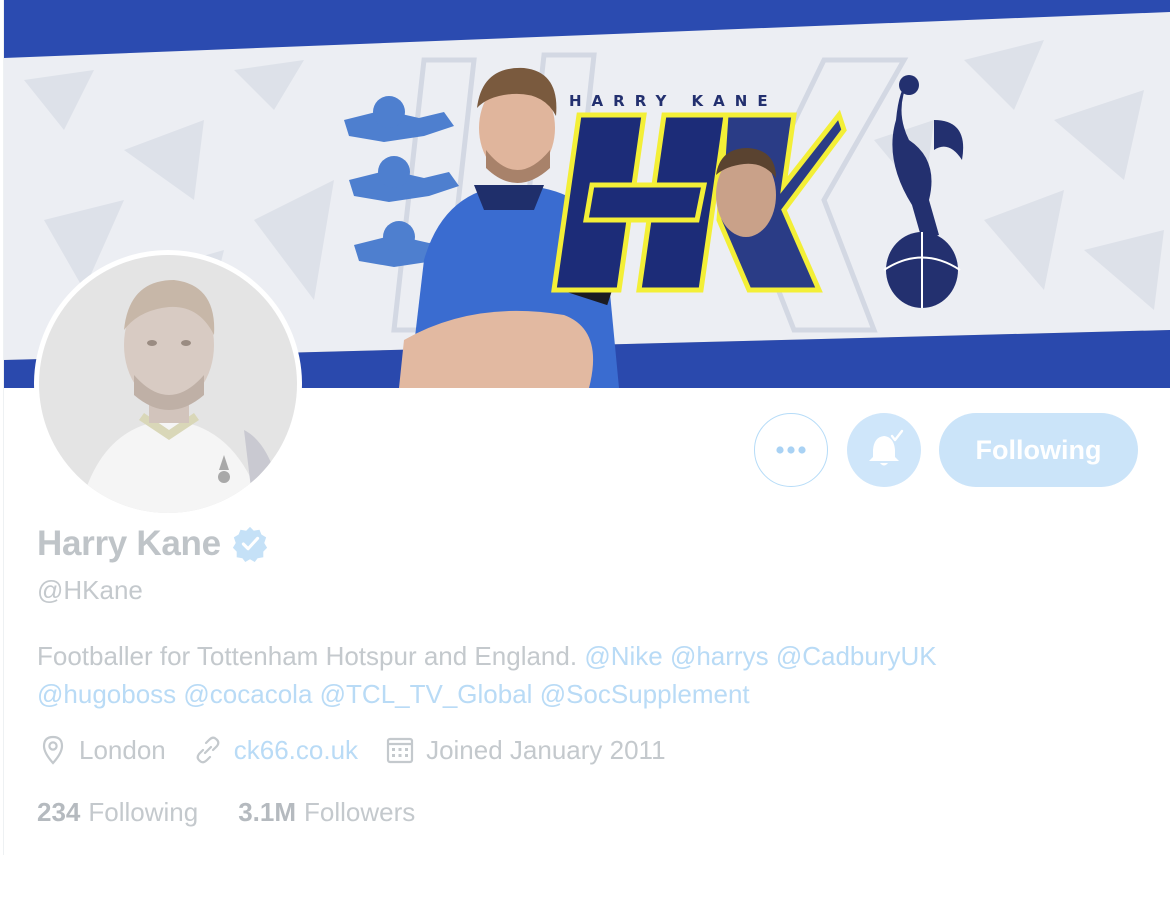 This screenshot has width=1170, height=900. Describe the element at coordinates (122, 749) in the screenshot. I see `location-text: London` at that location.